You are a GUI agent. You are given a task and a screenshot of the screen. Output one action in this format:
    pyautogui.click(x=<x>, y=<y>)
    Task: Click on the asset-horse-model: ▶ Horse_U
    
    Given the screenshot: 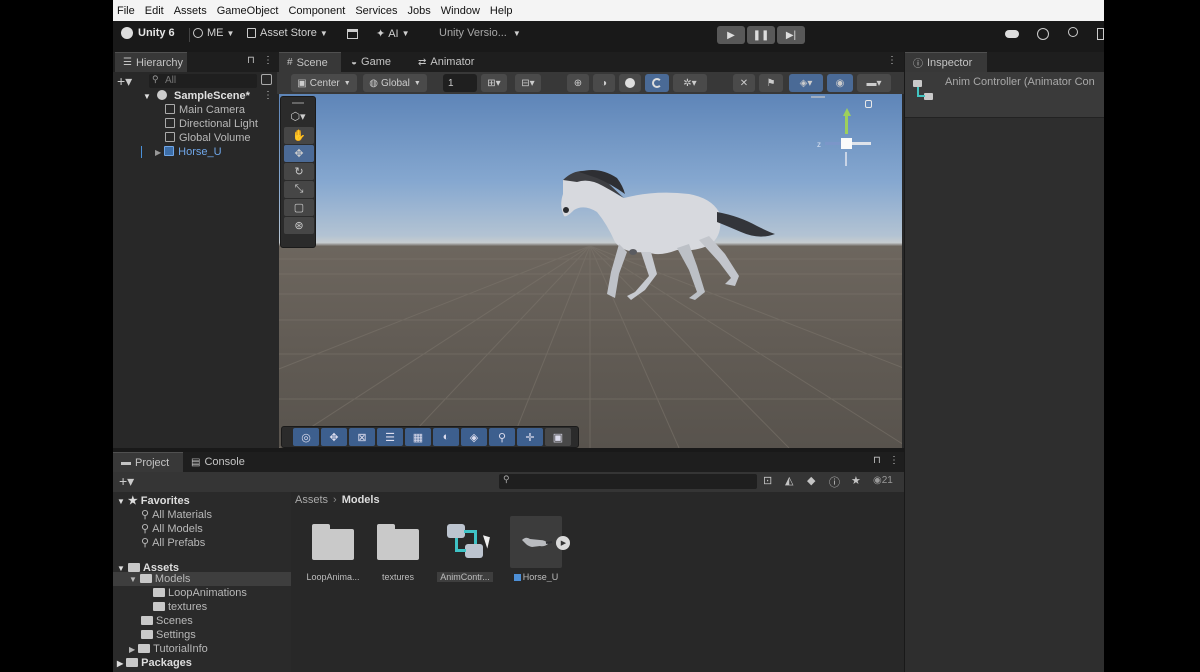 What is the action you would take?
    pyautogui.click(x=537, y=549)
    